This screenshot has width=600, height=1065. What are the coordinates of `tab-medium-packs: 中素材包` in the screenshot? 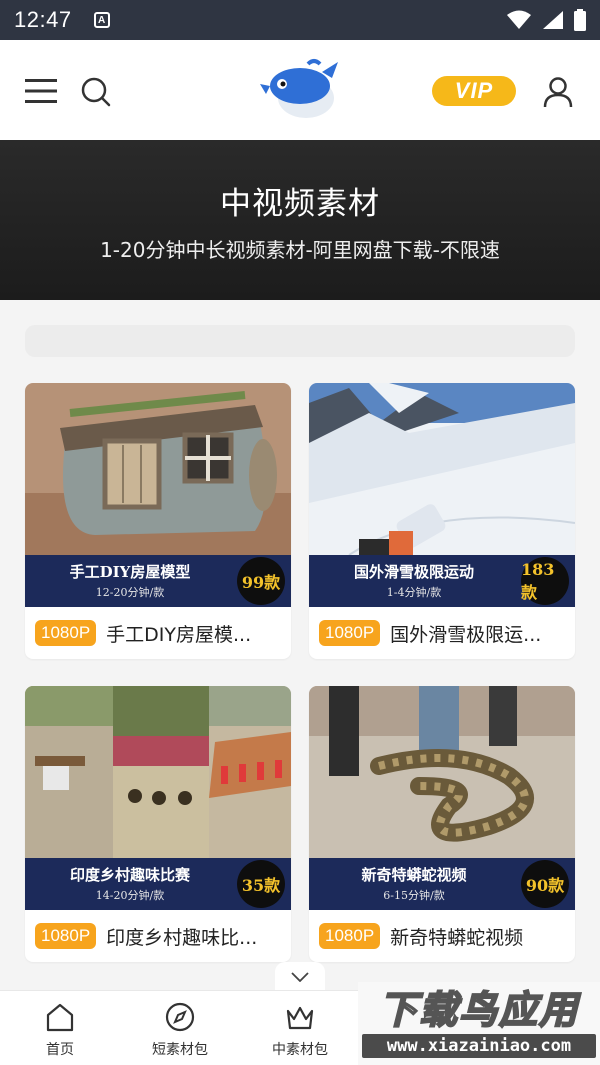 It's located at (300, 1028).